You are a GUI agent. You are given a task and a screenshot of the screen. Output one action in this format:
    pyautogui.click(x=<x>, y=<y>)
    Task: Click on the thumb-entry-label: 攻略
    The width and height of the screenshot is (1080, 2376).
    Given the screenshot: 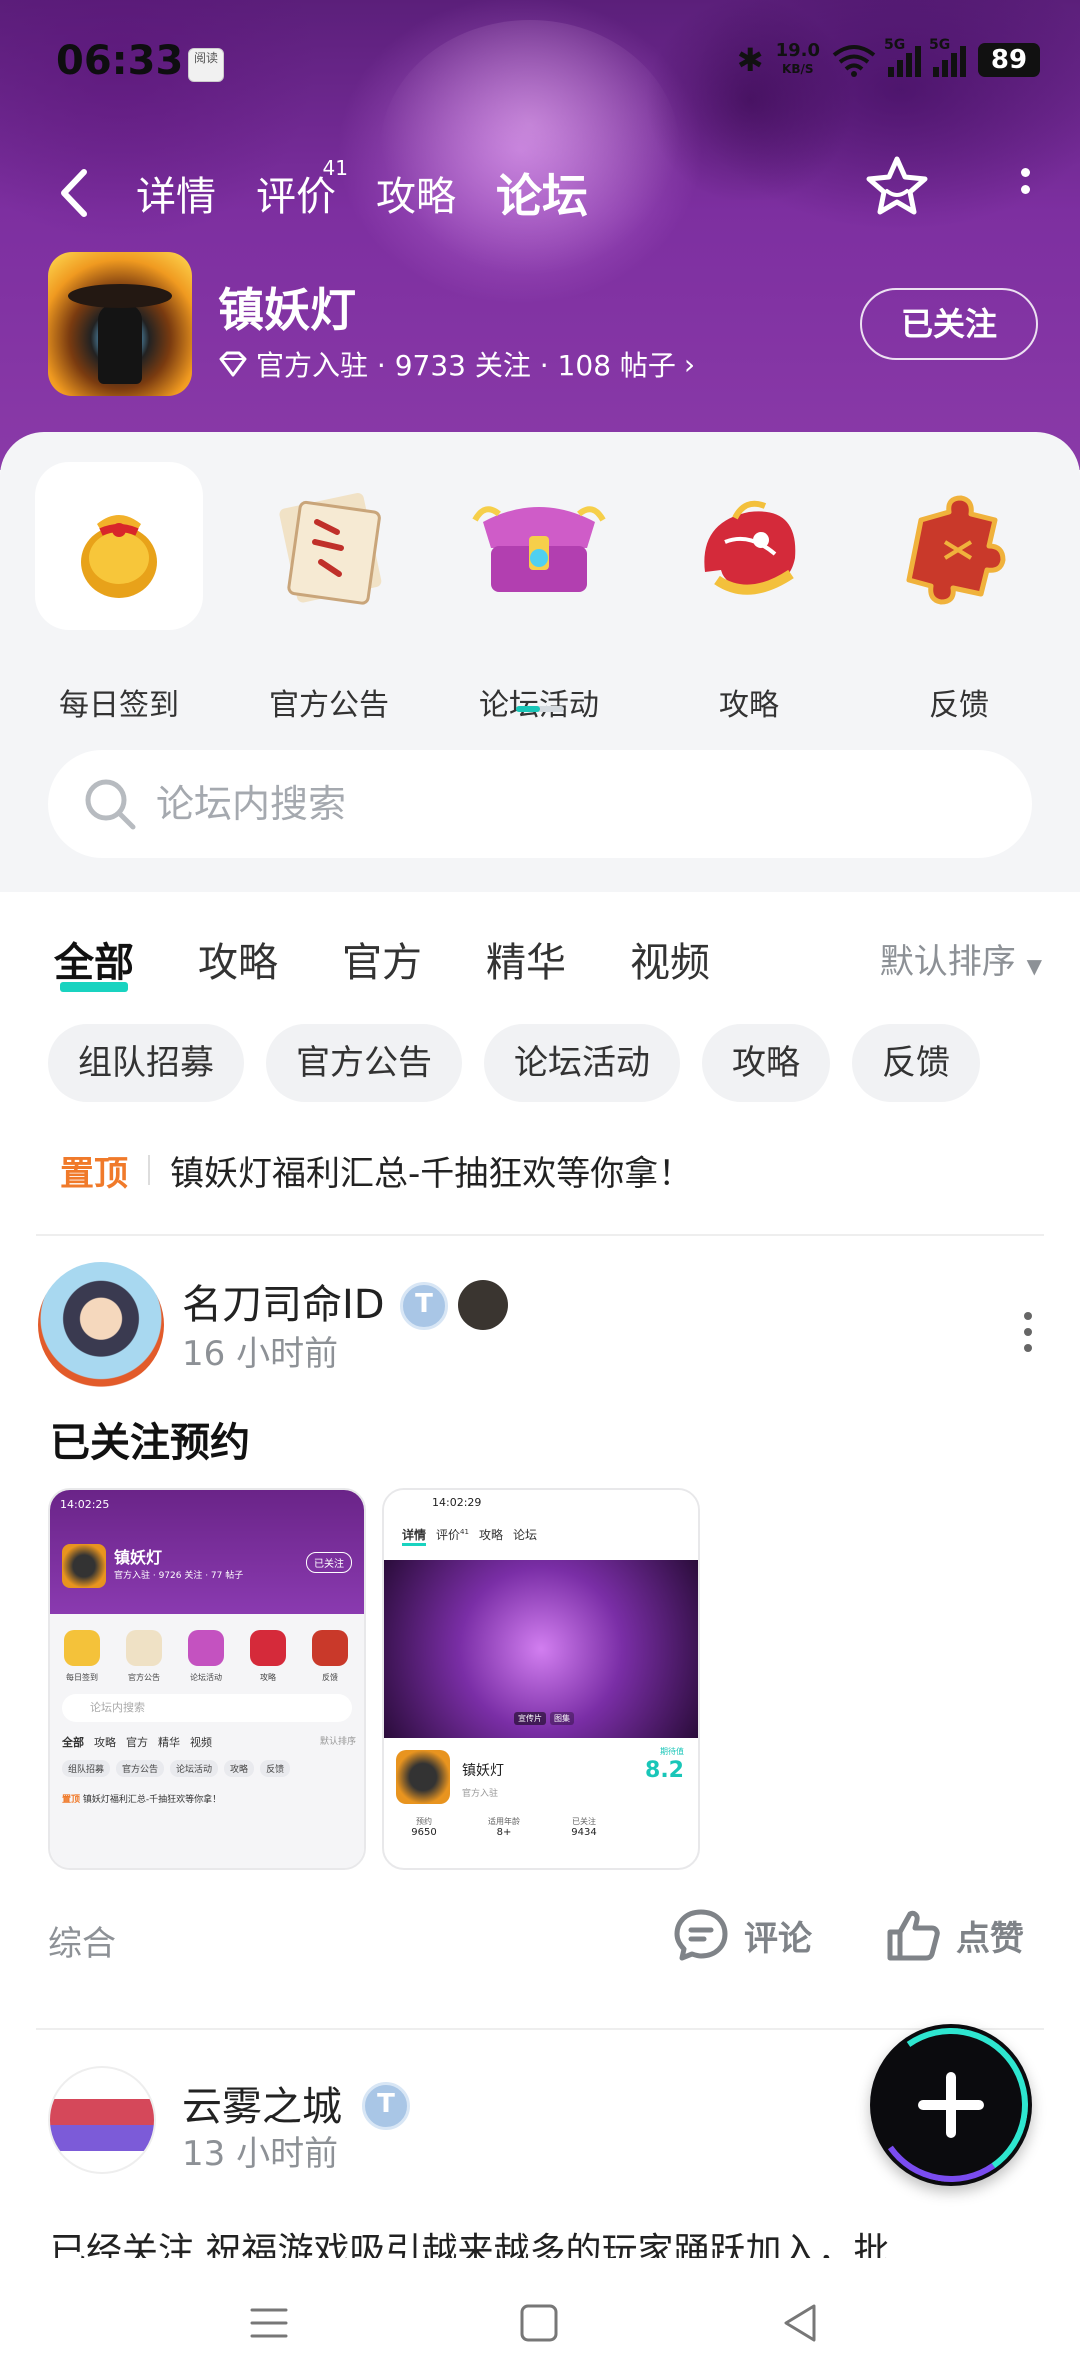 What is the action you would take?
    pyautogui.click(x=268, y=1677)
    